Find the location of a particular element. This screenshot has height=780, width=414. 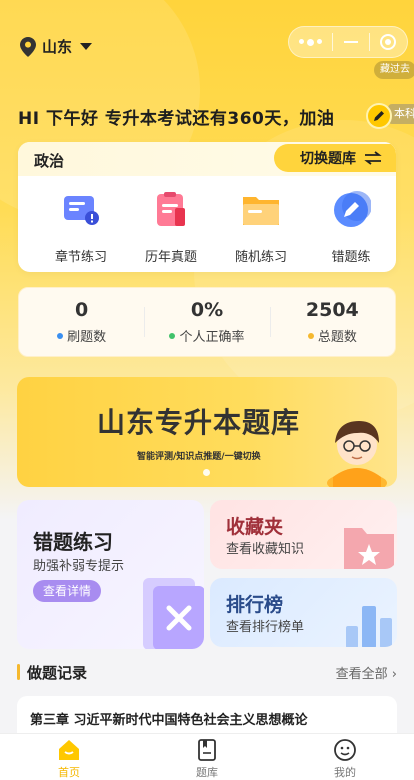

stat-label: 总题数 is located at coordinates (337, 337).